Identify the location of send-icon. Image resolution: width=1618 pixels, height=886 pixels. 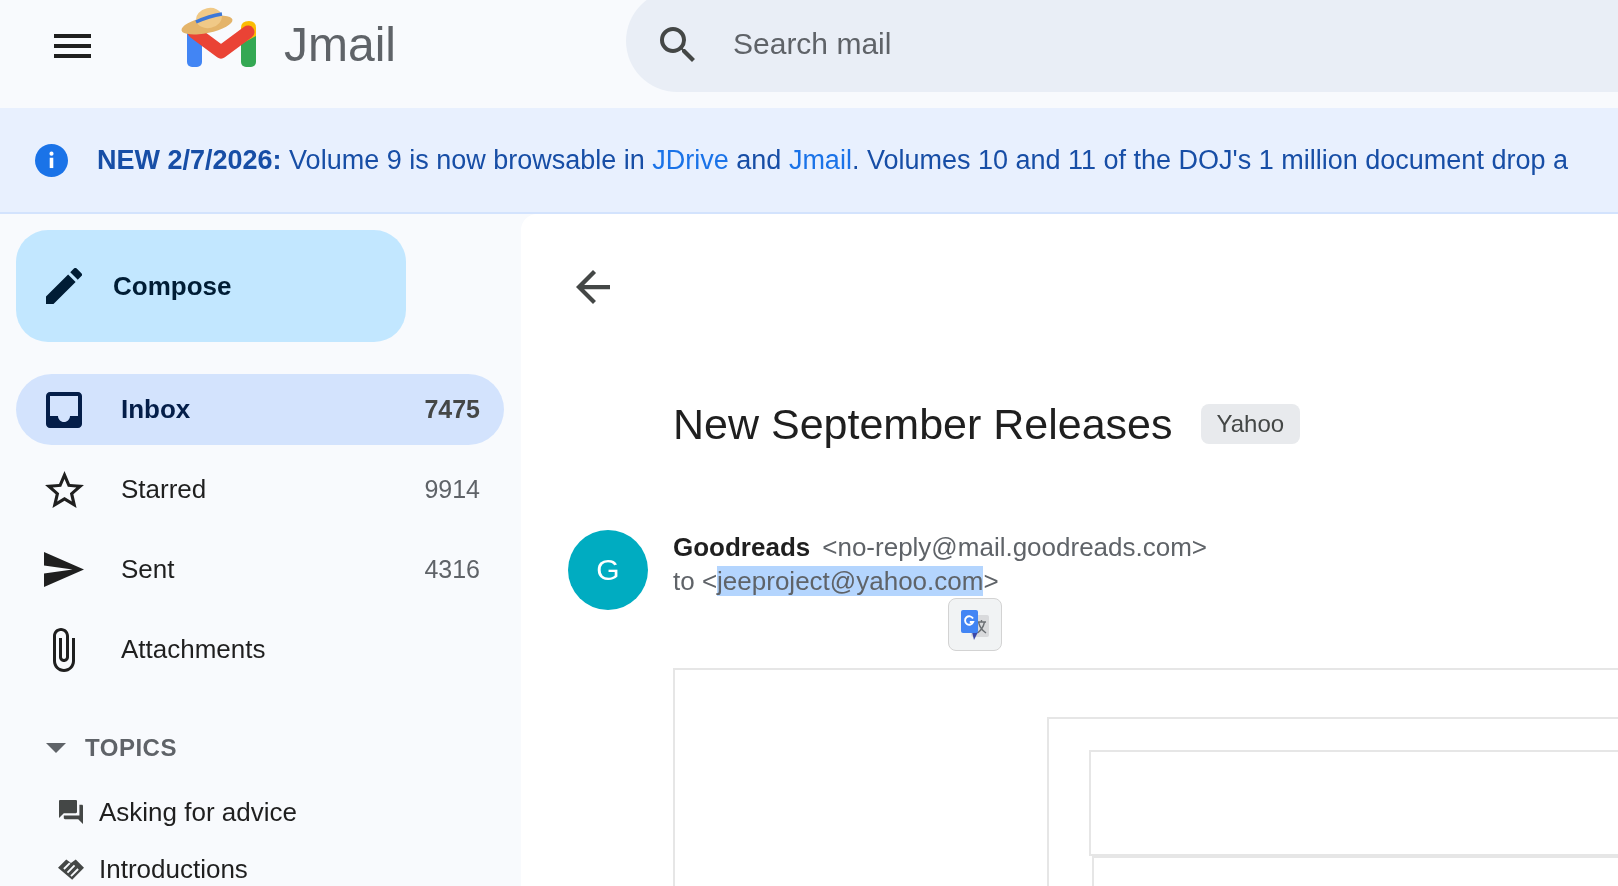
(64, 569).